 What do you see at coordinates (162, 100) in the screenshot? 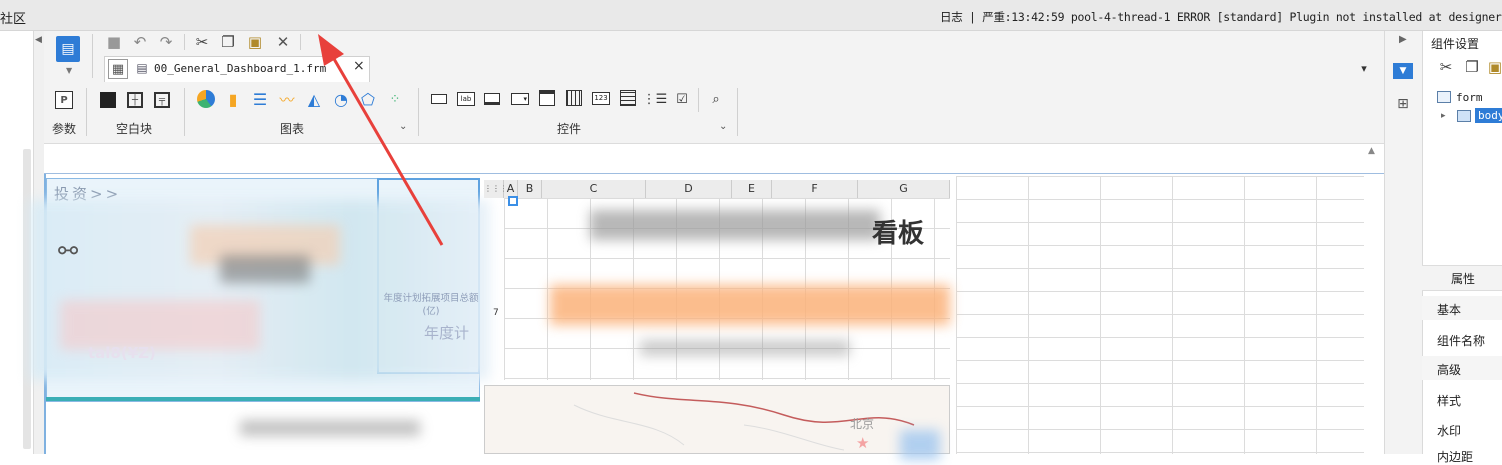
I see `tab-block-icon: ╤` at bounding box center [162, 100].